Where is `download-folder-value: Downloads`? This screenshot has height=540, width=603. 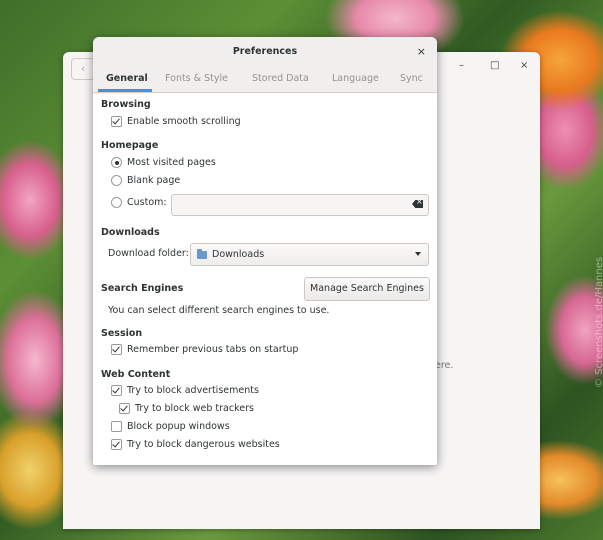
download-folder-value: Downloads is located at coordinates (238, 254).